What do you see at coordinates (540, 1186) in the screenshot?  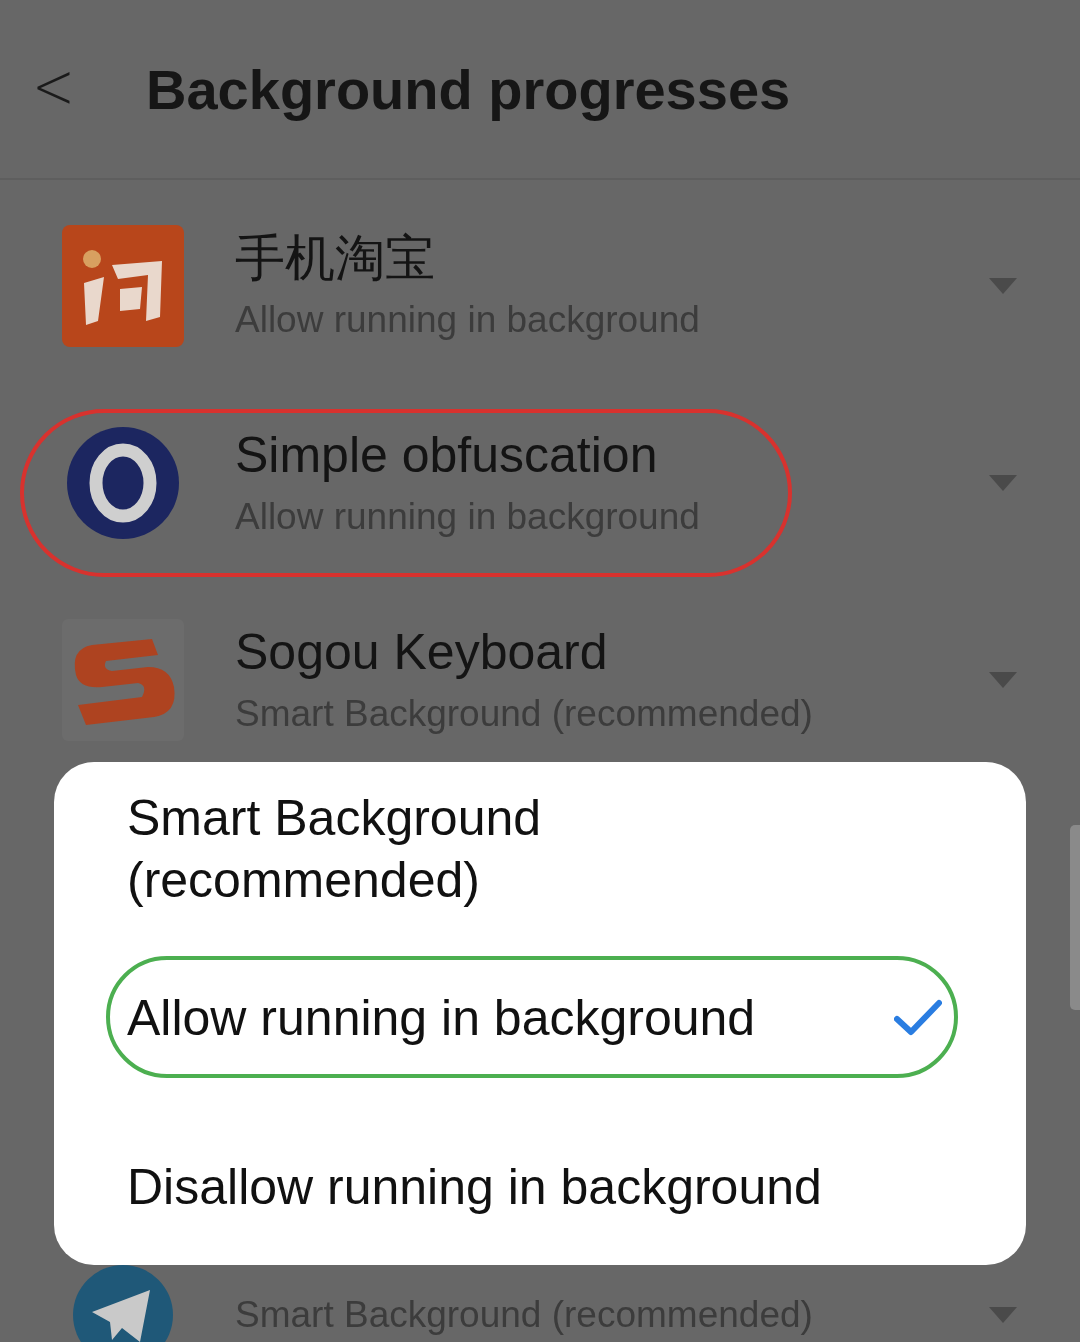 I see `option-item: Disallow running in background` at bounding box center [540, 1186].